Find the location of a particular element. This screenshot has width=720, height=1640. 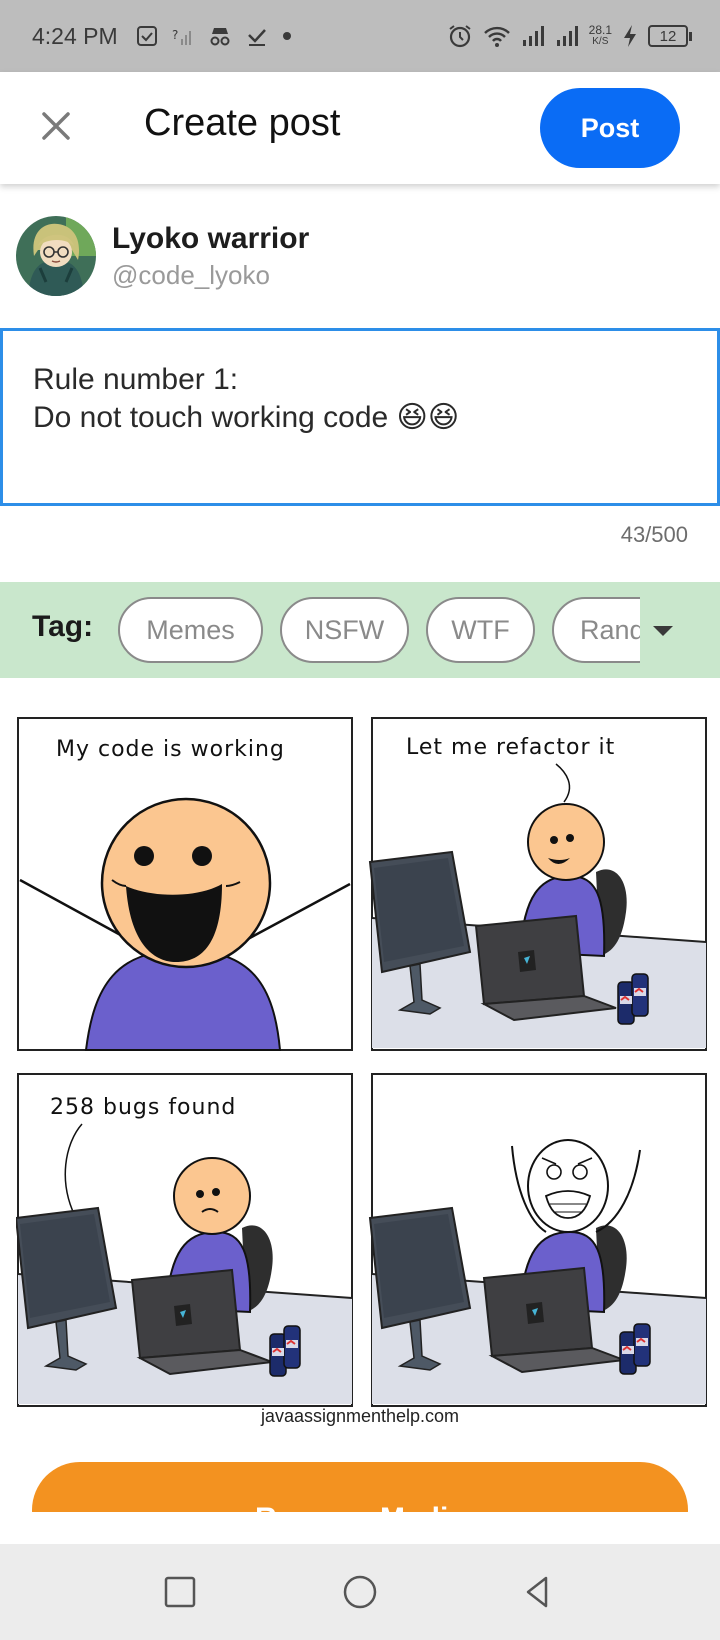

chevron-down-icon is located at coordinates (663, 631).